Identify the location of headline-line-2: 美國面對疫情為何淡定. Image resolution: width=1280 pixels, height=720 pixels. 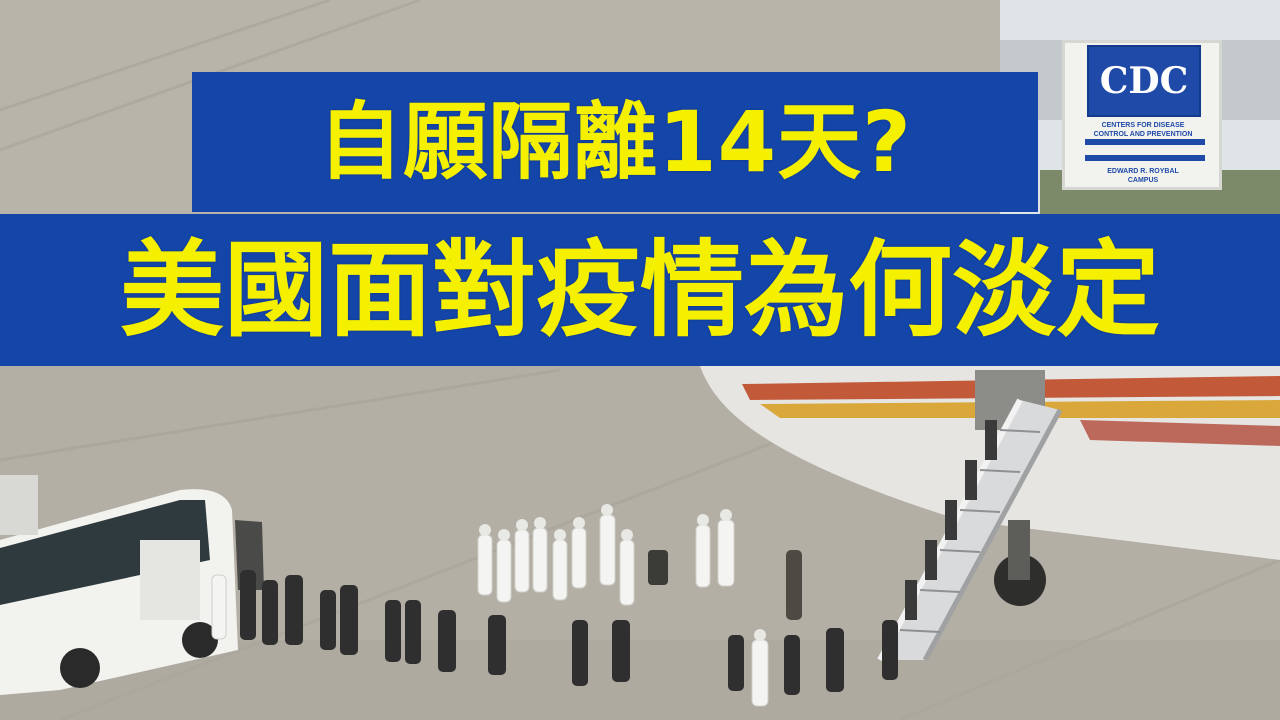
(639, 290).